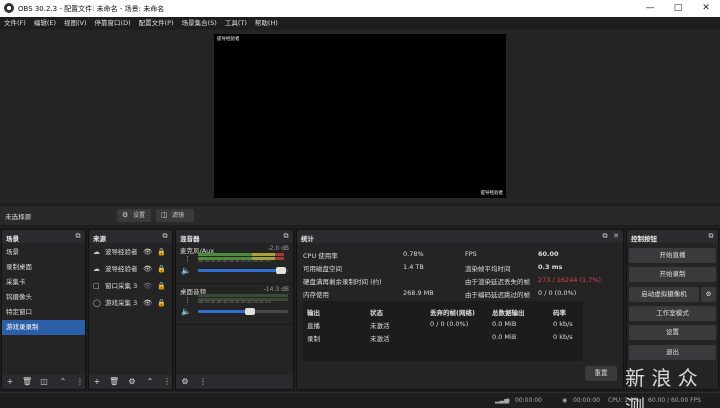 The image size is (720, 408). Describe the element at coordinates (43, 252) in the screenshot. I see `scene-item: 场景` at that location.